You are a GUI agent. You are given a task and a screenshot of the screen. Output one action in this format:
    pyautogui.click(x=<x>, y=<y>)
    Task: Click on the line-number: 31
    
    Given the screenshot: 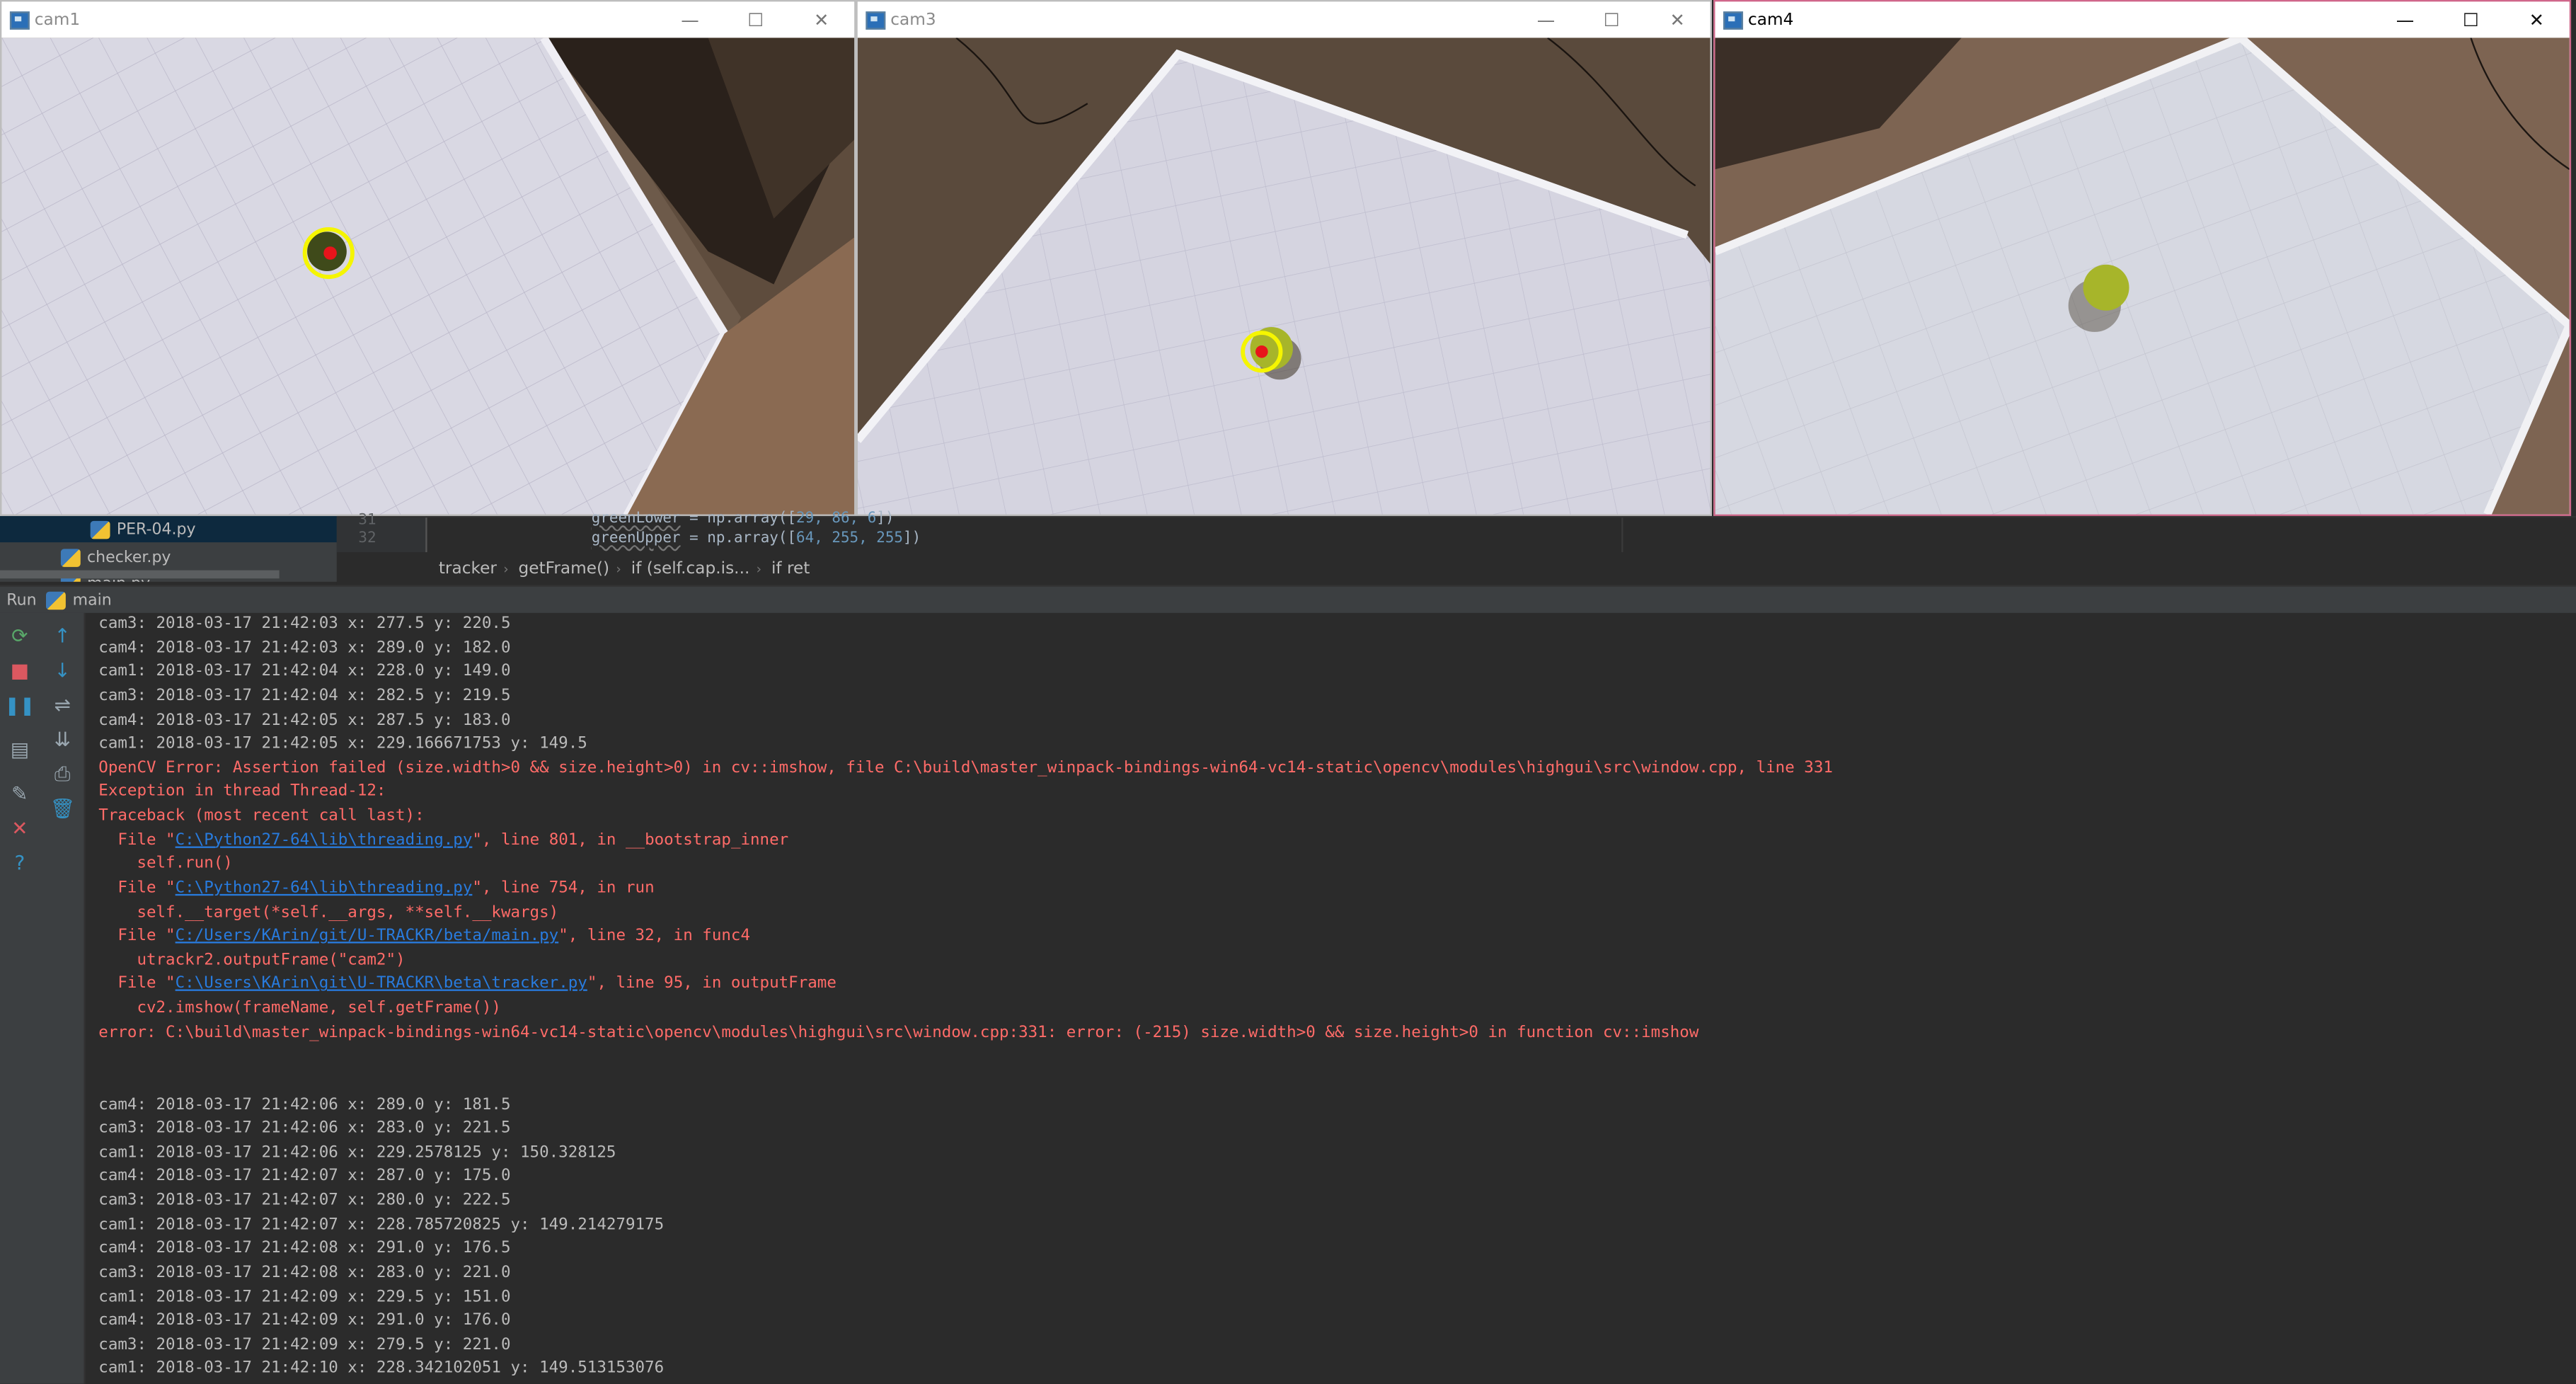 What is the action you would take?
    pyautogui.click(x=367, y=521)
    